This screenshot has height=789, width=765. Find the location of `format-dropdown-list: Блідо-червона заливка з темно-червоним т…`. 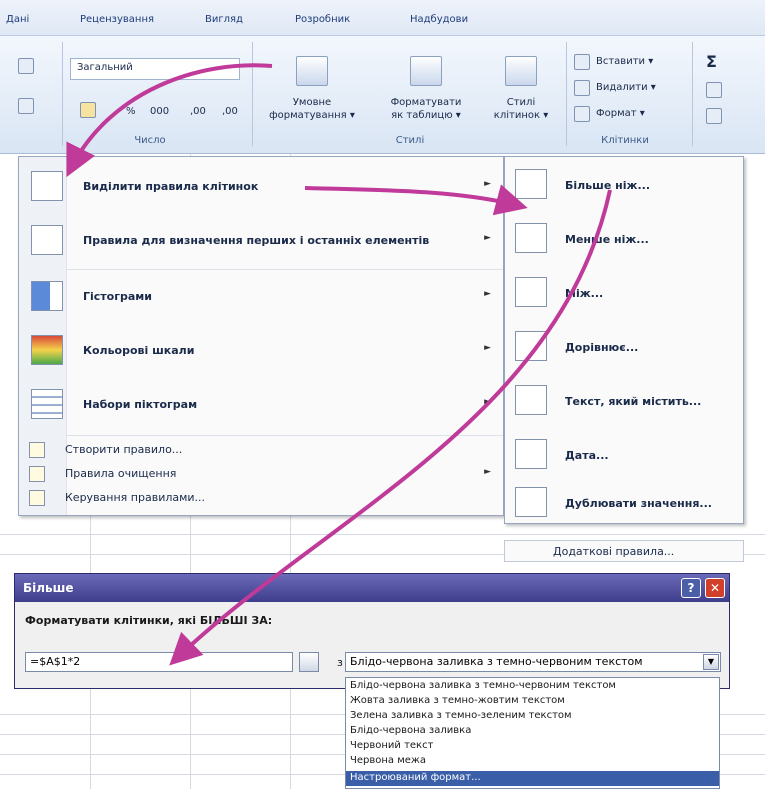

format-dropdown-list: Блідо-червона заливка з темно-червоним т… is located at coordinates (532, 733).